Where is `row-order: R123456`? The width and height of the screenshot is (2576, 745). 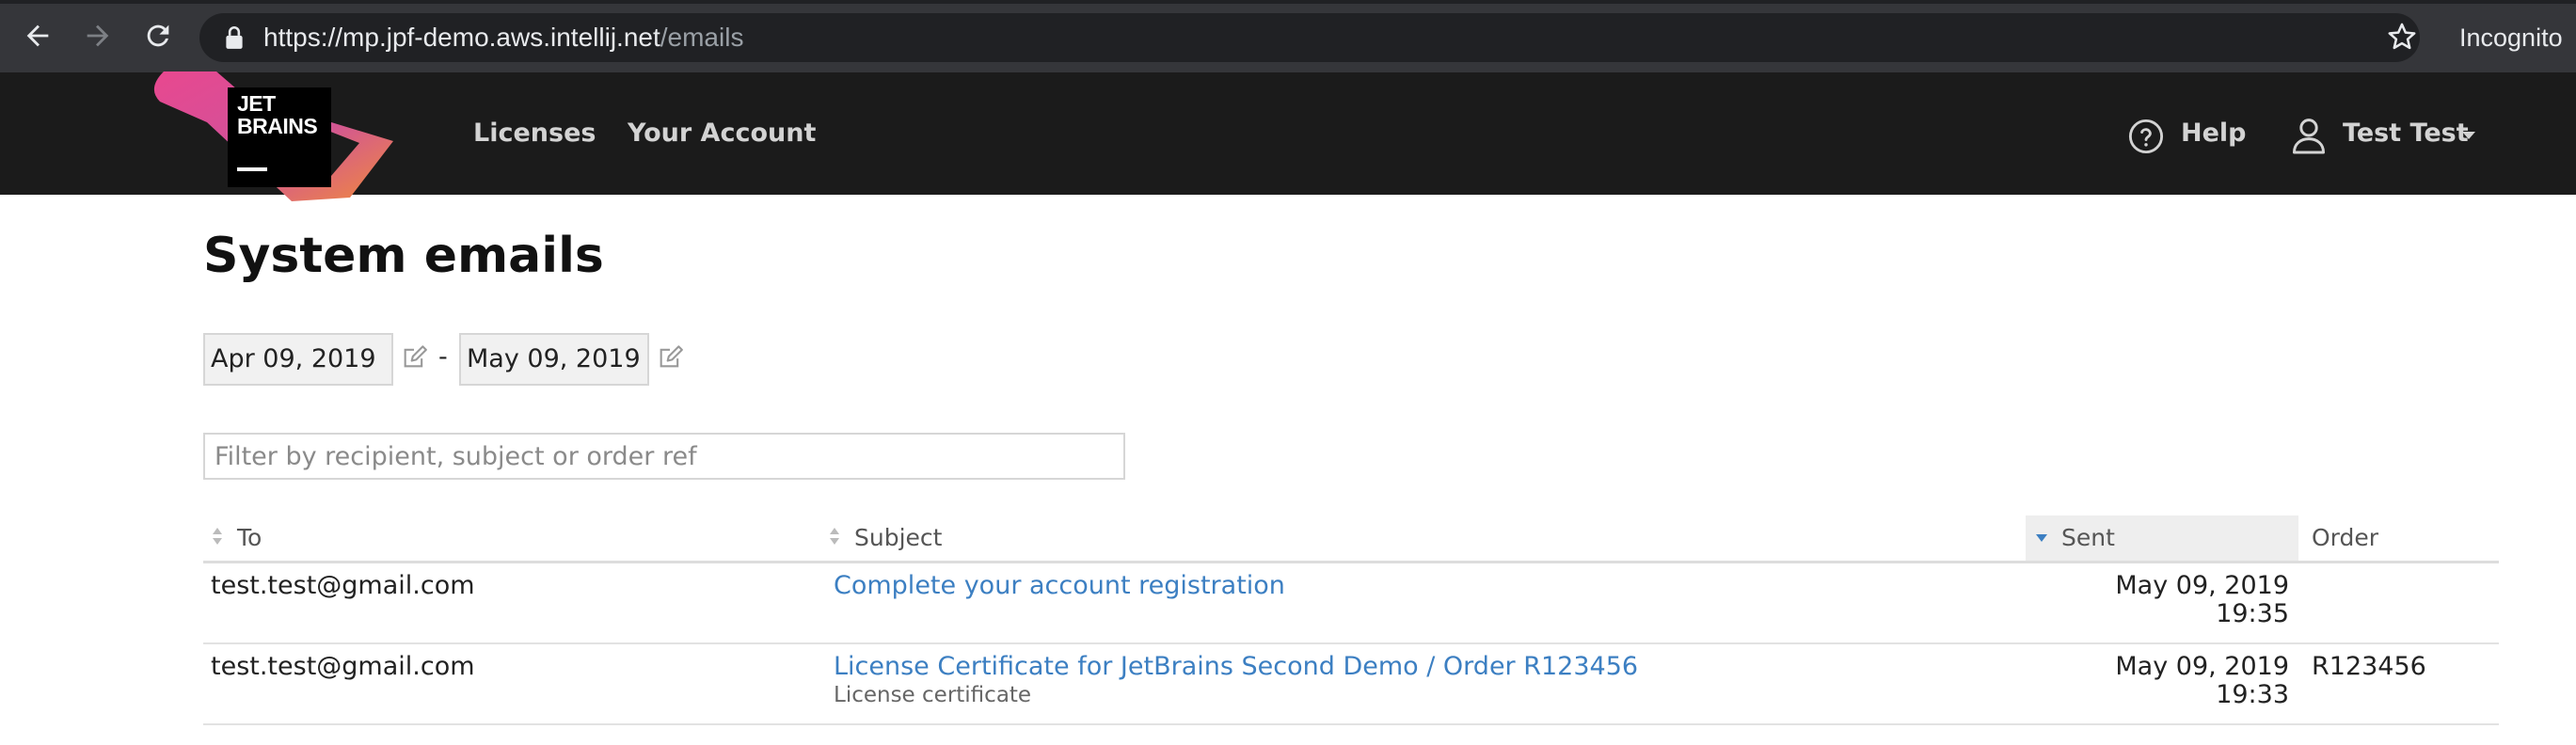 row-order: R123456 is located at coordinates (2369, 666).